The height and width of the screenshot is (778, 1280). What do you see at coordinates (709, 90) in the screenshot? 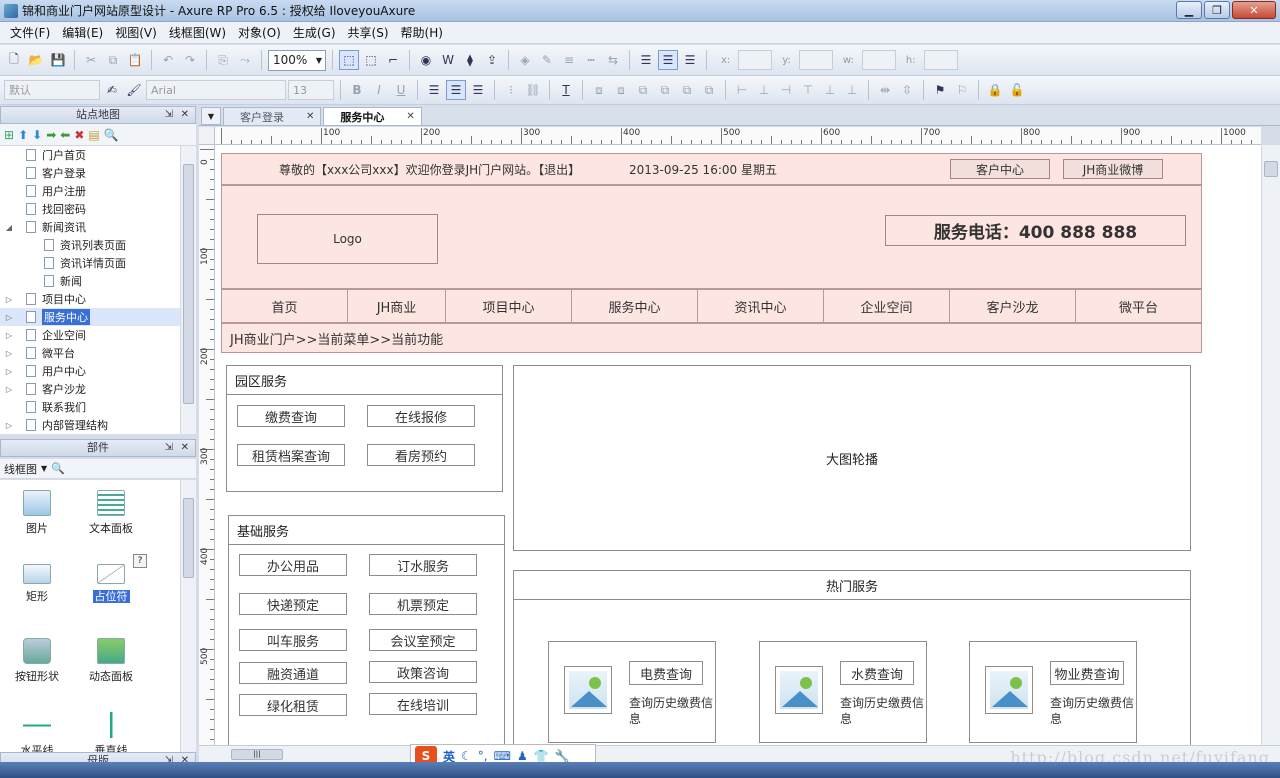
I see `send-backward-icon: ⧉` at bounding box center [709, 90].